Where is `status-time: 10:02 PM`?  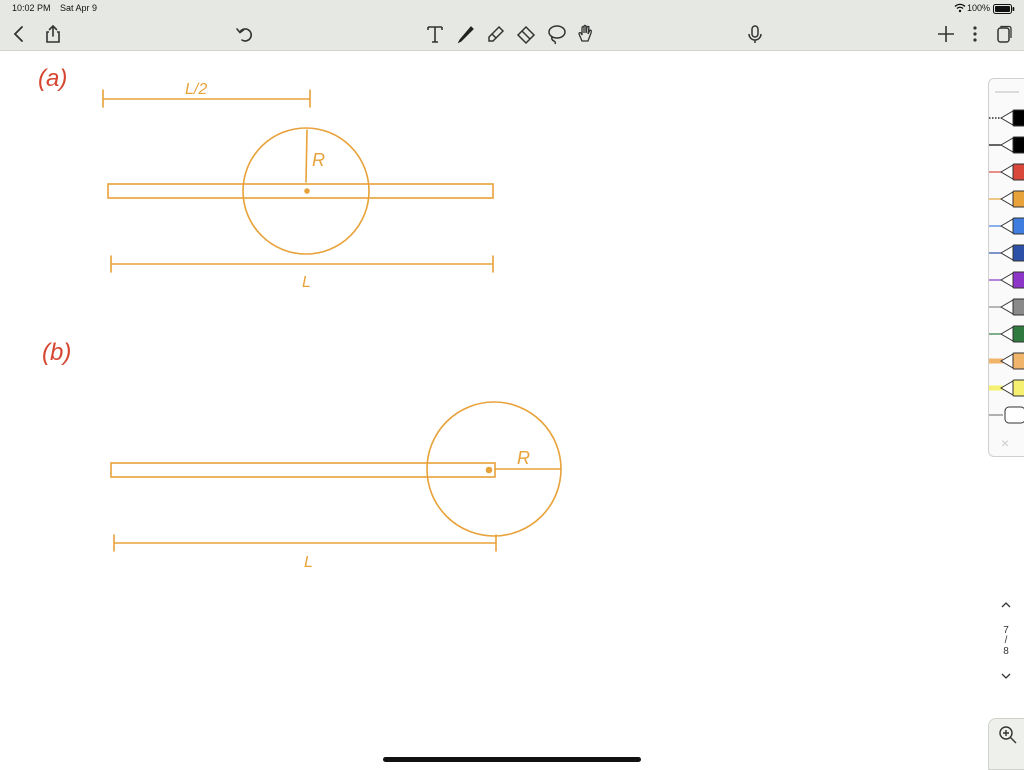 status-time: 10:02 PM is located at coordinates (31, 8).